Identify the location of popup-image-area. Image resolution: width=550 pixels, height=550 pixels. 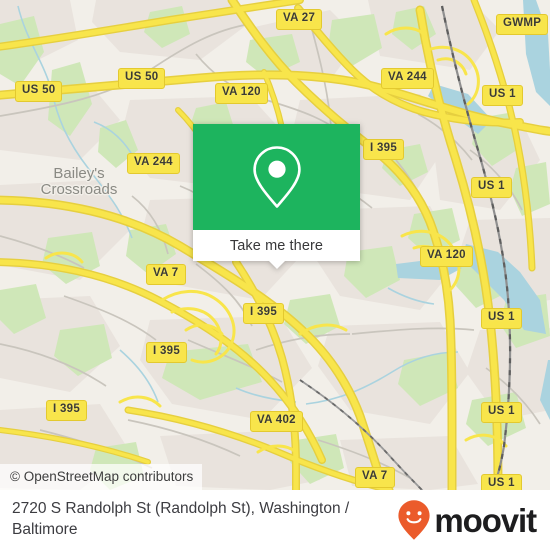
(276, 177).